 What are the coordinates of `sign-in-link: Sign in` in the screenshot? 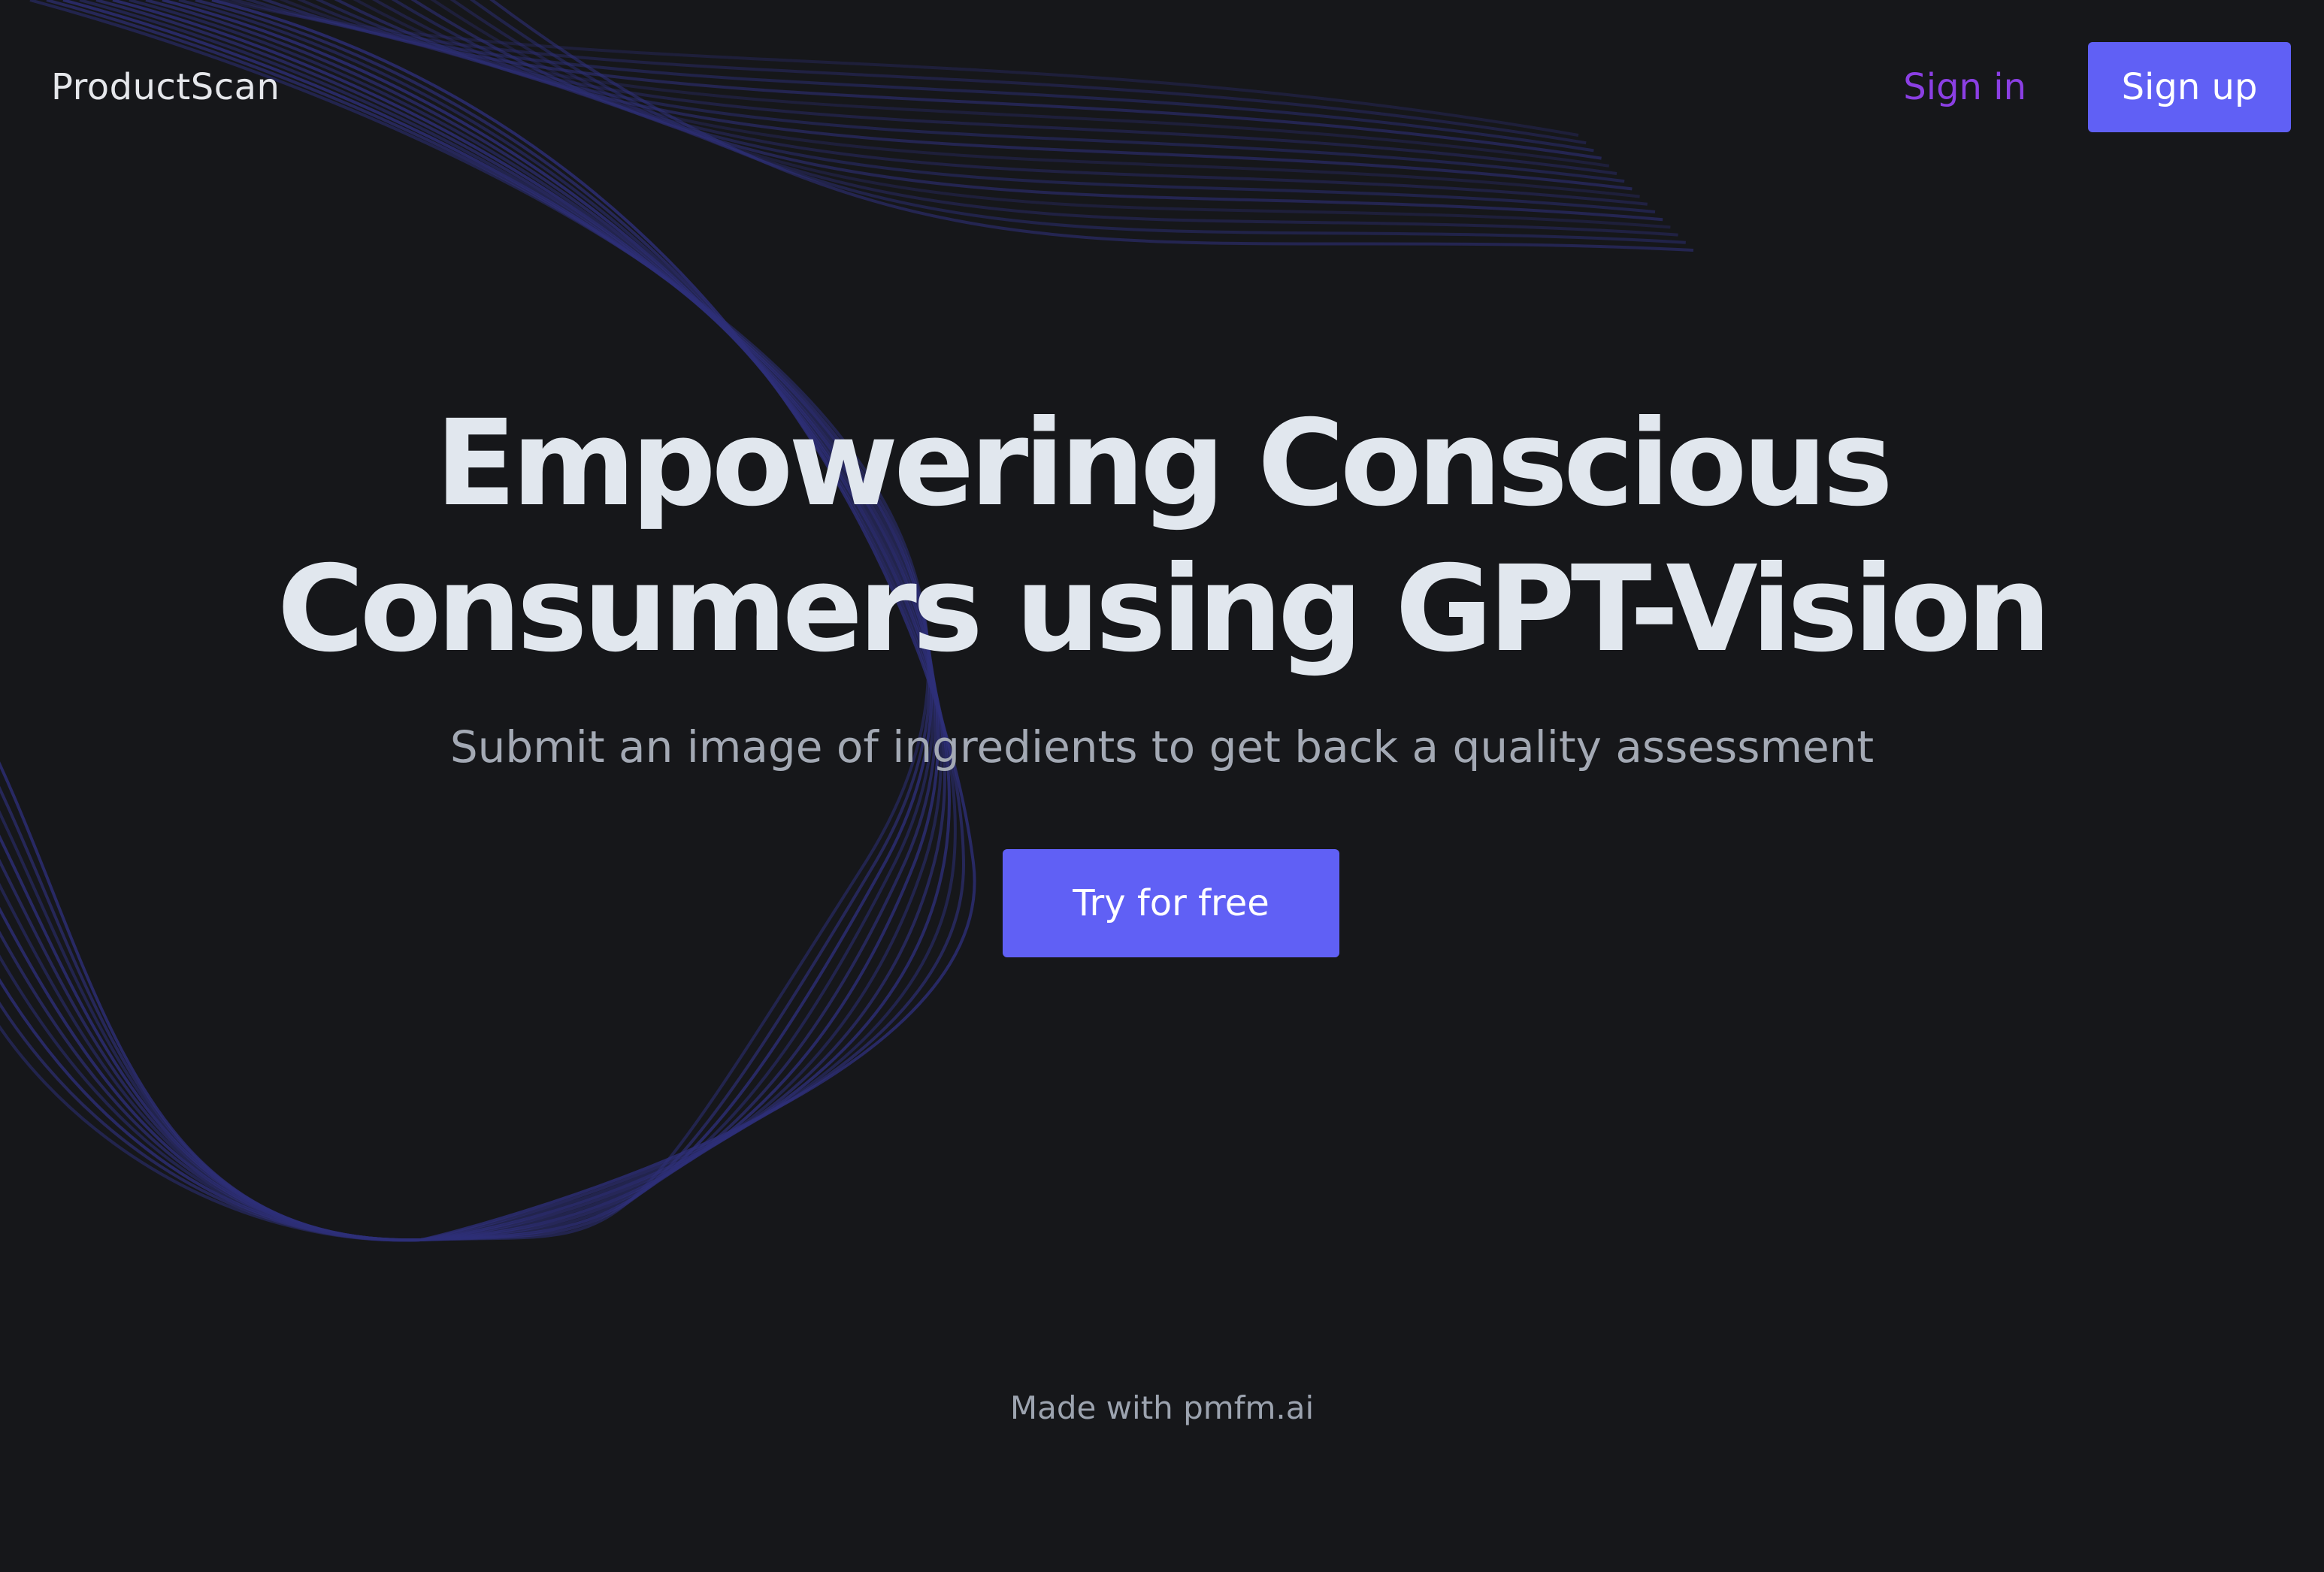 It's located at (1965, 87).